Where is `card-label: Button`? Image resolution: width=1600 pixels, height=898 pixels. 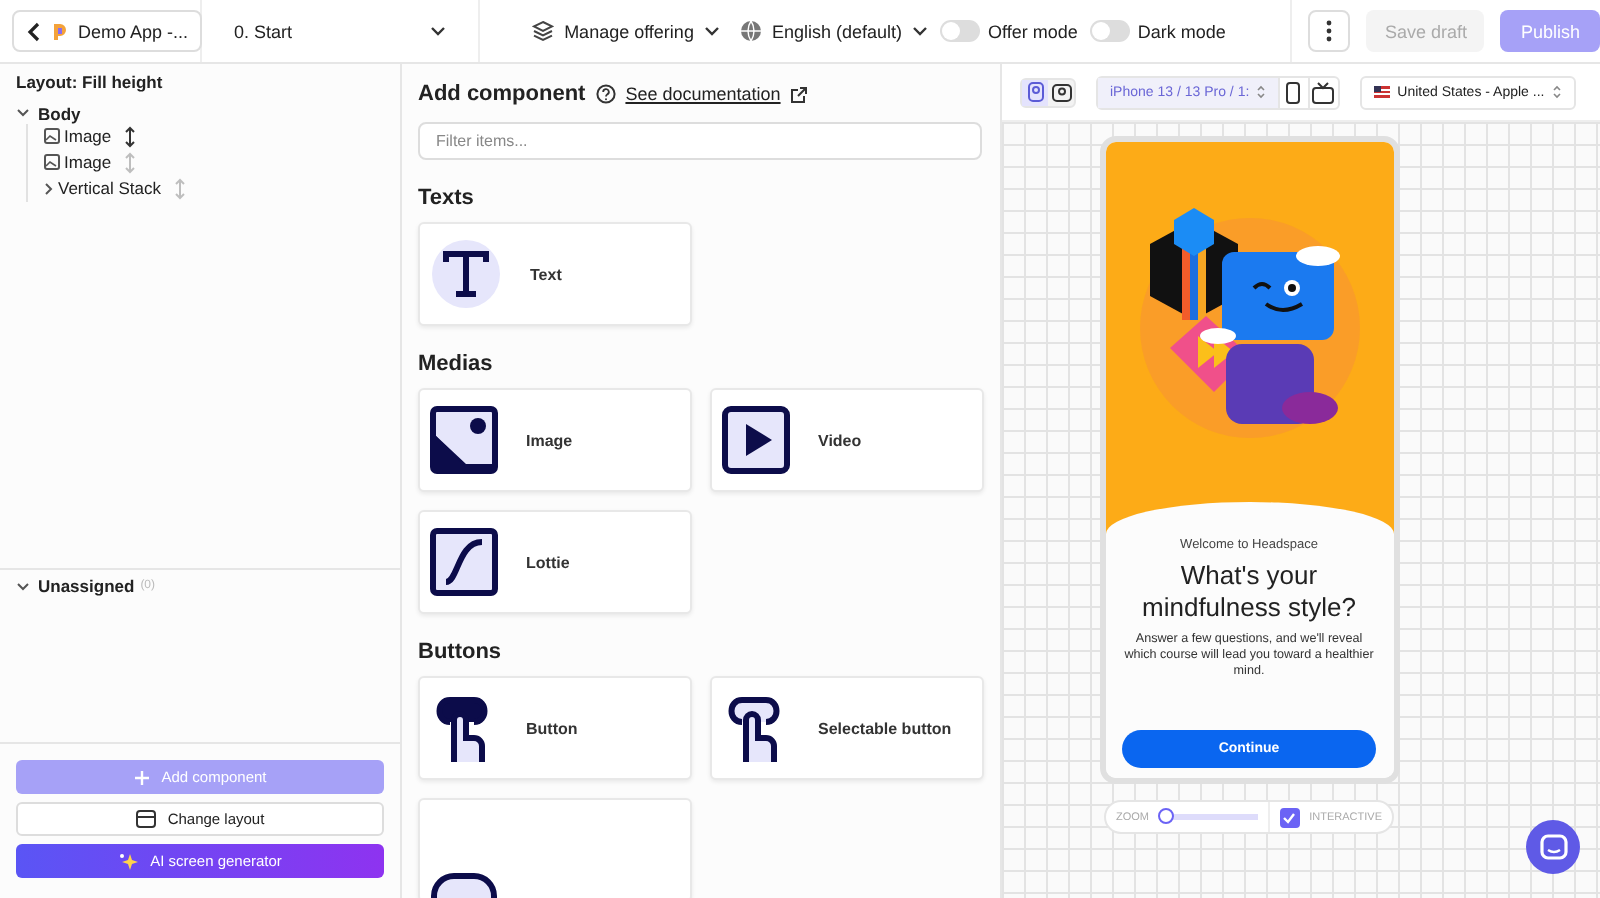
card-label: Button is located at coordinates (552, 728).